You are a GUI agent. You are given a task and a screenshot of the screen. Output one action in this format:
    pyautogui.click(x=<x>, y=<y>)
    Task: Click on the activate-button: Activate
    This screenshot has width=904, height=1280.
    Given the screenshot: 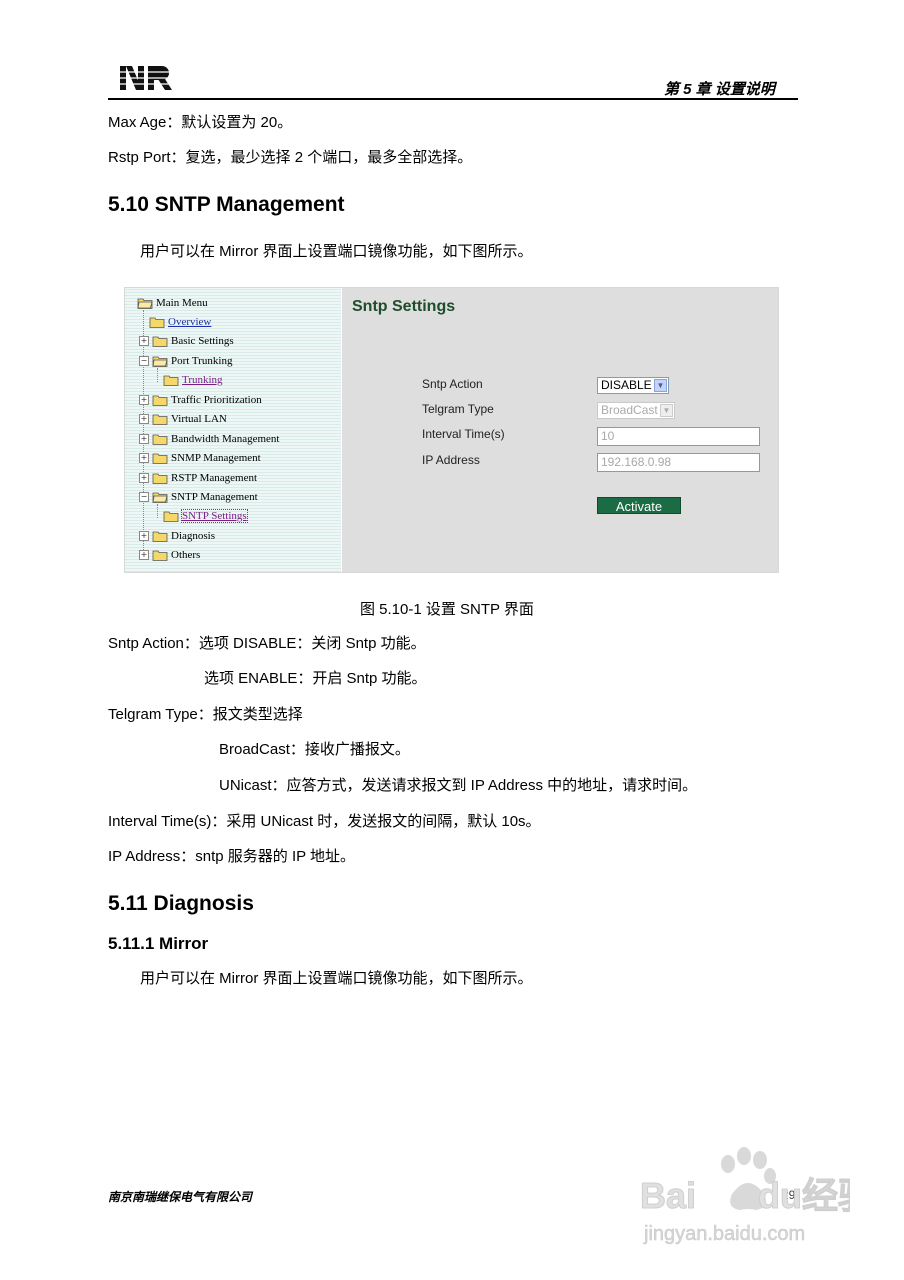 What is the action you would take?
    pyautogui.click(x=639, y=505)
    